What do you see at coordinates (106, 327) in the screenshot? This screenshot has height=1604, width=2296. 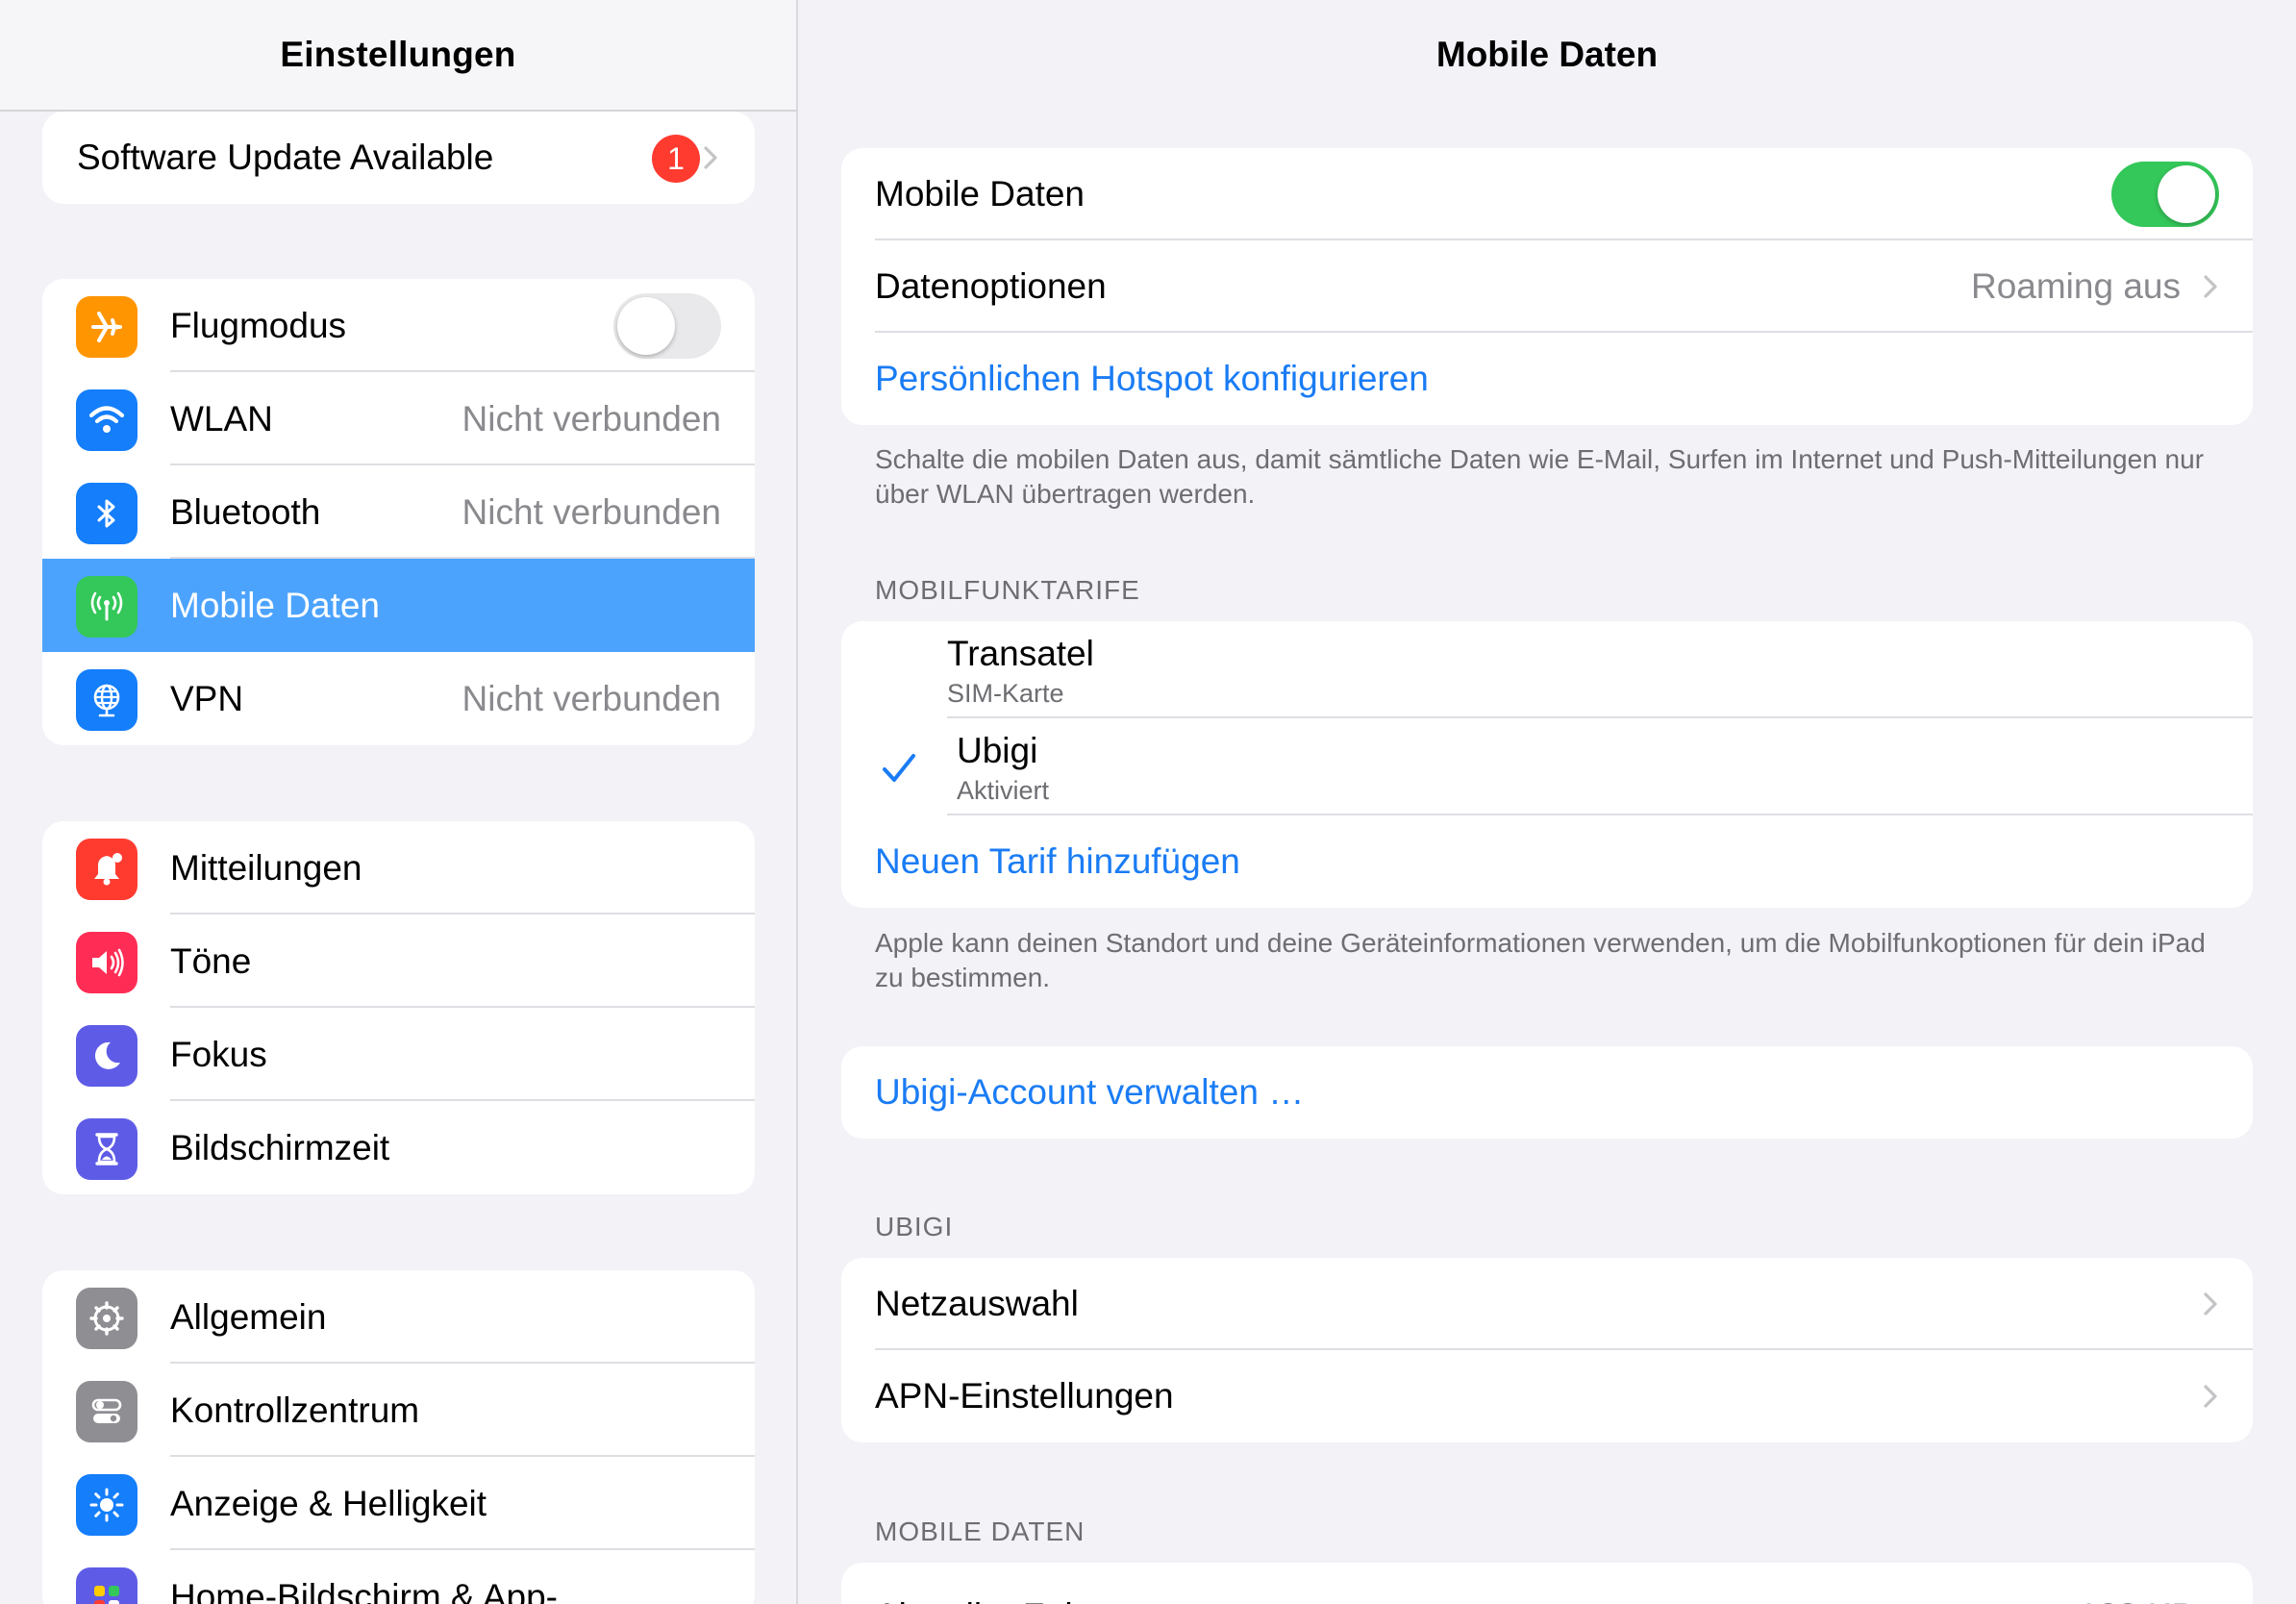 I see `airplane-icon` at bounding box center [106, 327].